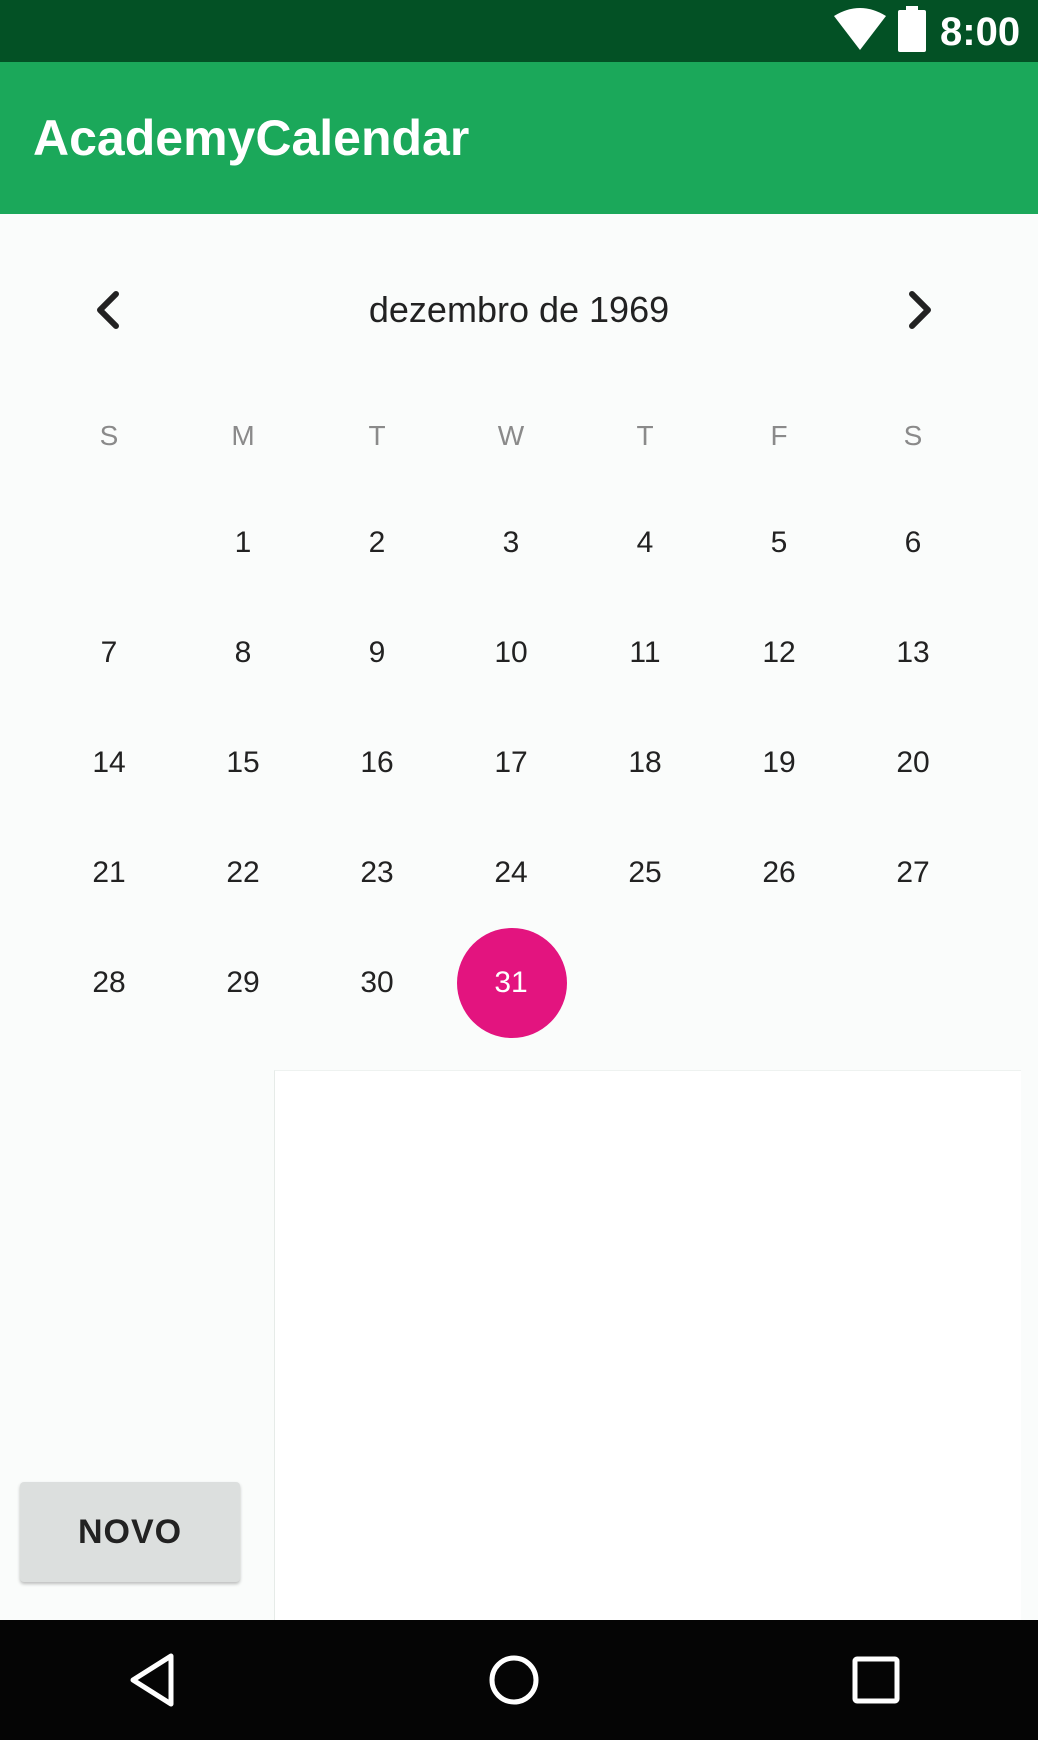  I want to click on calendar-day: 20, so click(913, 763).